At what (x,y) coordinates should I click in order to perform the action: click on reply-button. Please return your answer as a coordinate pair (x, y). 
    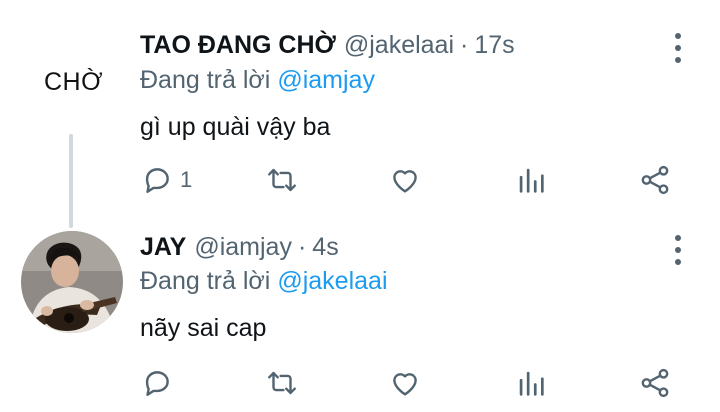
    Looking at the image, I should click on (160, 383).